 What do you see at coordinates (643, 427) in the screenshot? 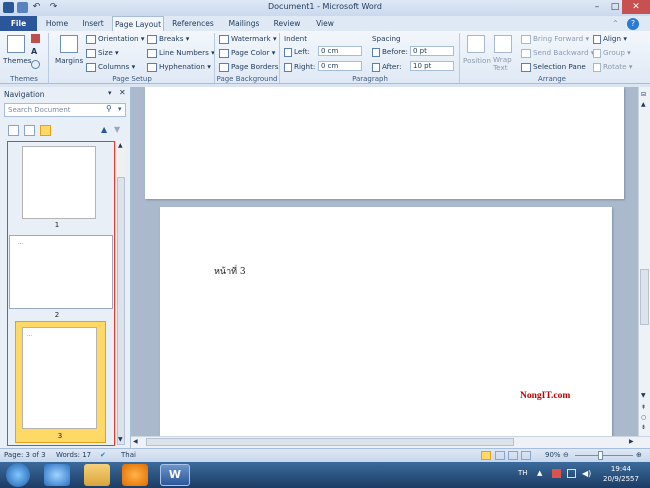
I see `next-page-icon: ⇟` at bounding box center [643, 427].